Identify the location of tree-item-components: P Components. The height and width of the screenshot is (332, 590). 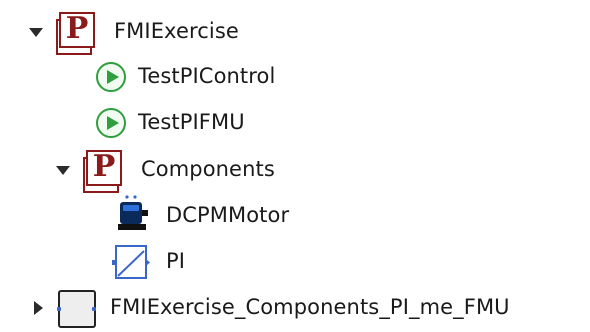
(160, 170).